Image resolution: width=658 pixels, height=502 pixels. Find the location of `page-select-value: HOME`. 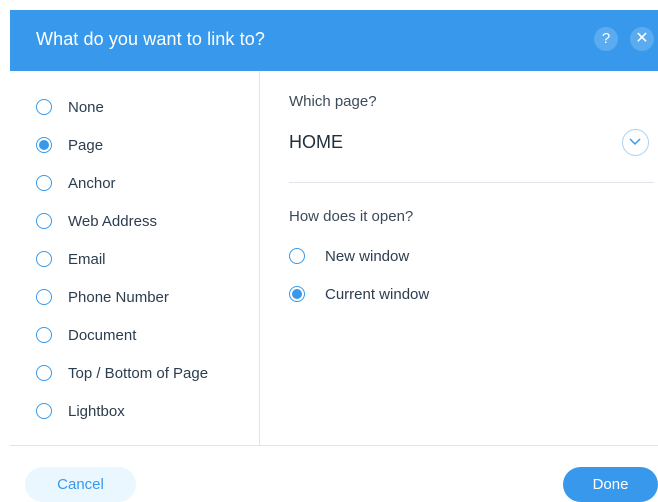

page-select-value: HOME is located at coordinates (316, 142).